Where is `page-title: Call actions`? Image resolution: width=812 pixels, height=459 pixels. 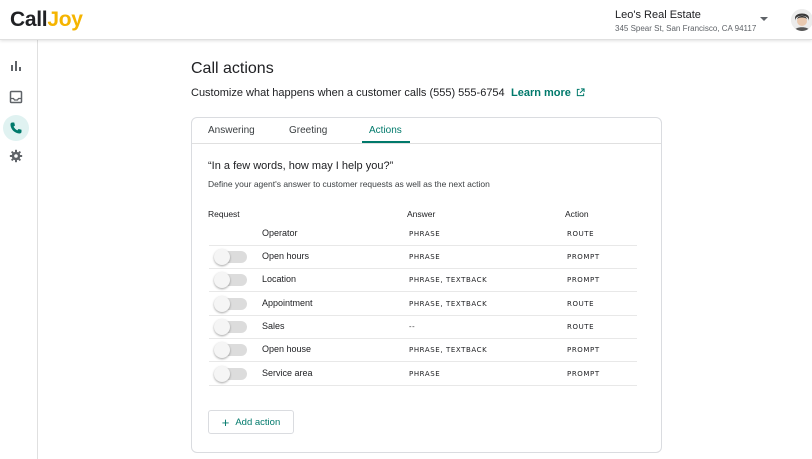 page-title: Call actions is located at coordinates (232, 68).